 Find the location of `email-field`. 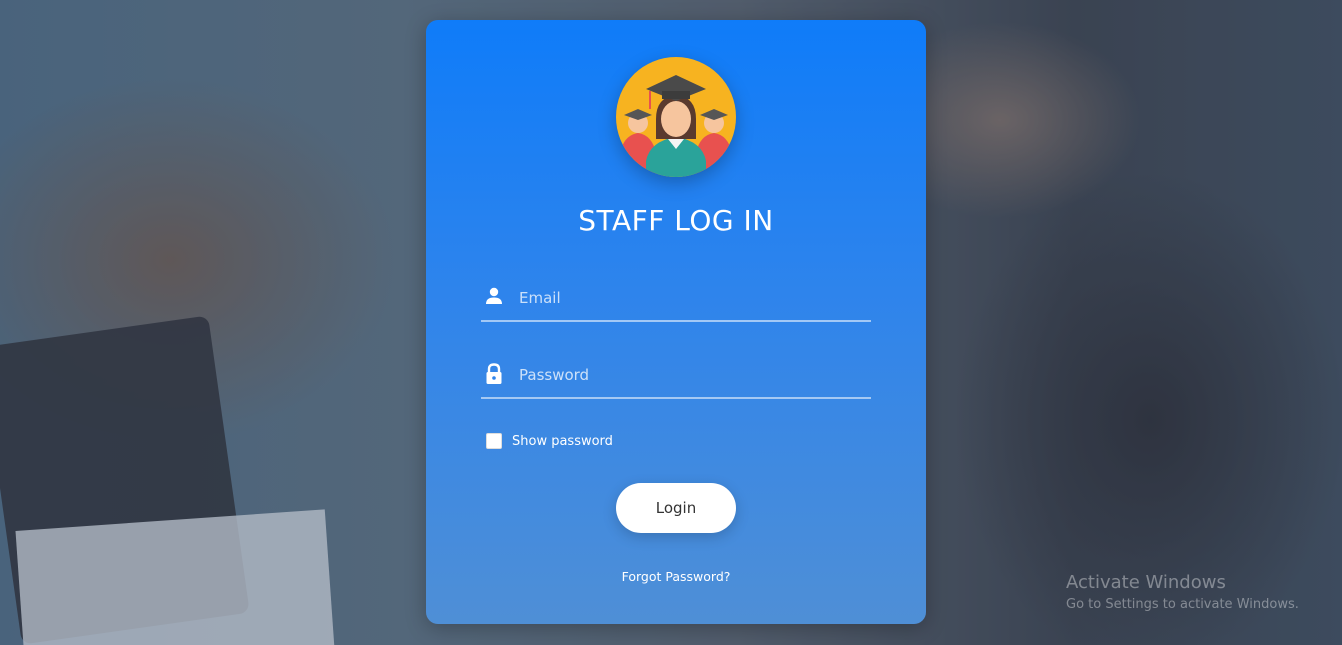

email-field is located at coordinates (676, 299).